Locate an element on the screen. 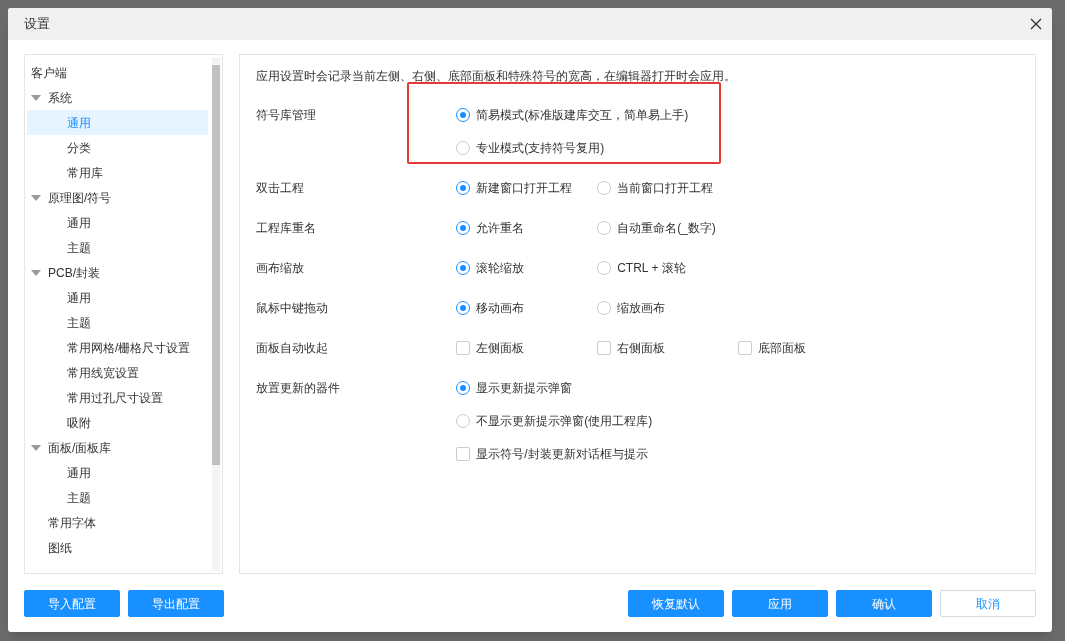  setting-label: 放置更新的器件 is located at coordinates (299, 388).